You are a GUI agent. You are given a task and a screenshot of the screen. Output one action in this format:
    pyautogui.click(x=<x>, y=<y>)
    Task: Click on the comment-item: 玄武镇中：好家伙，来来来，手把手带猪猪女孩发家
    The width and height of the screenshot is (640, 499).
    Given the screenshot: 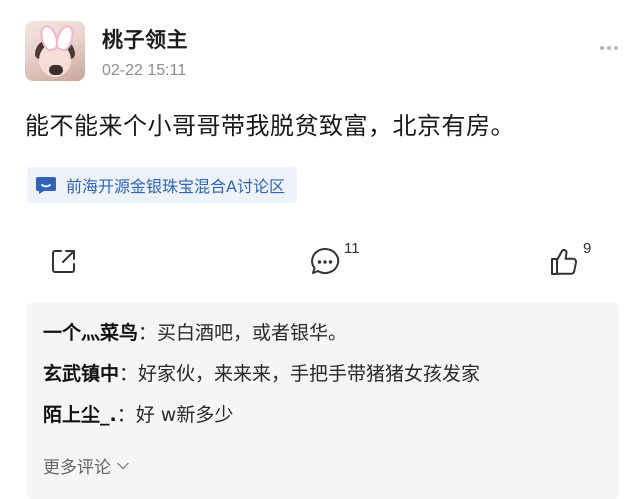 What is the action you would take?
    pyautogui.click(x=261, y=372)
    